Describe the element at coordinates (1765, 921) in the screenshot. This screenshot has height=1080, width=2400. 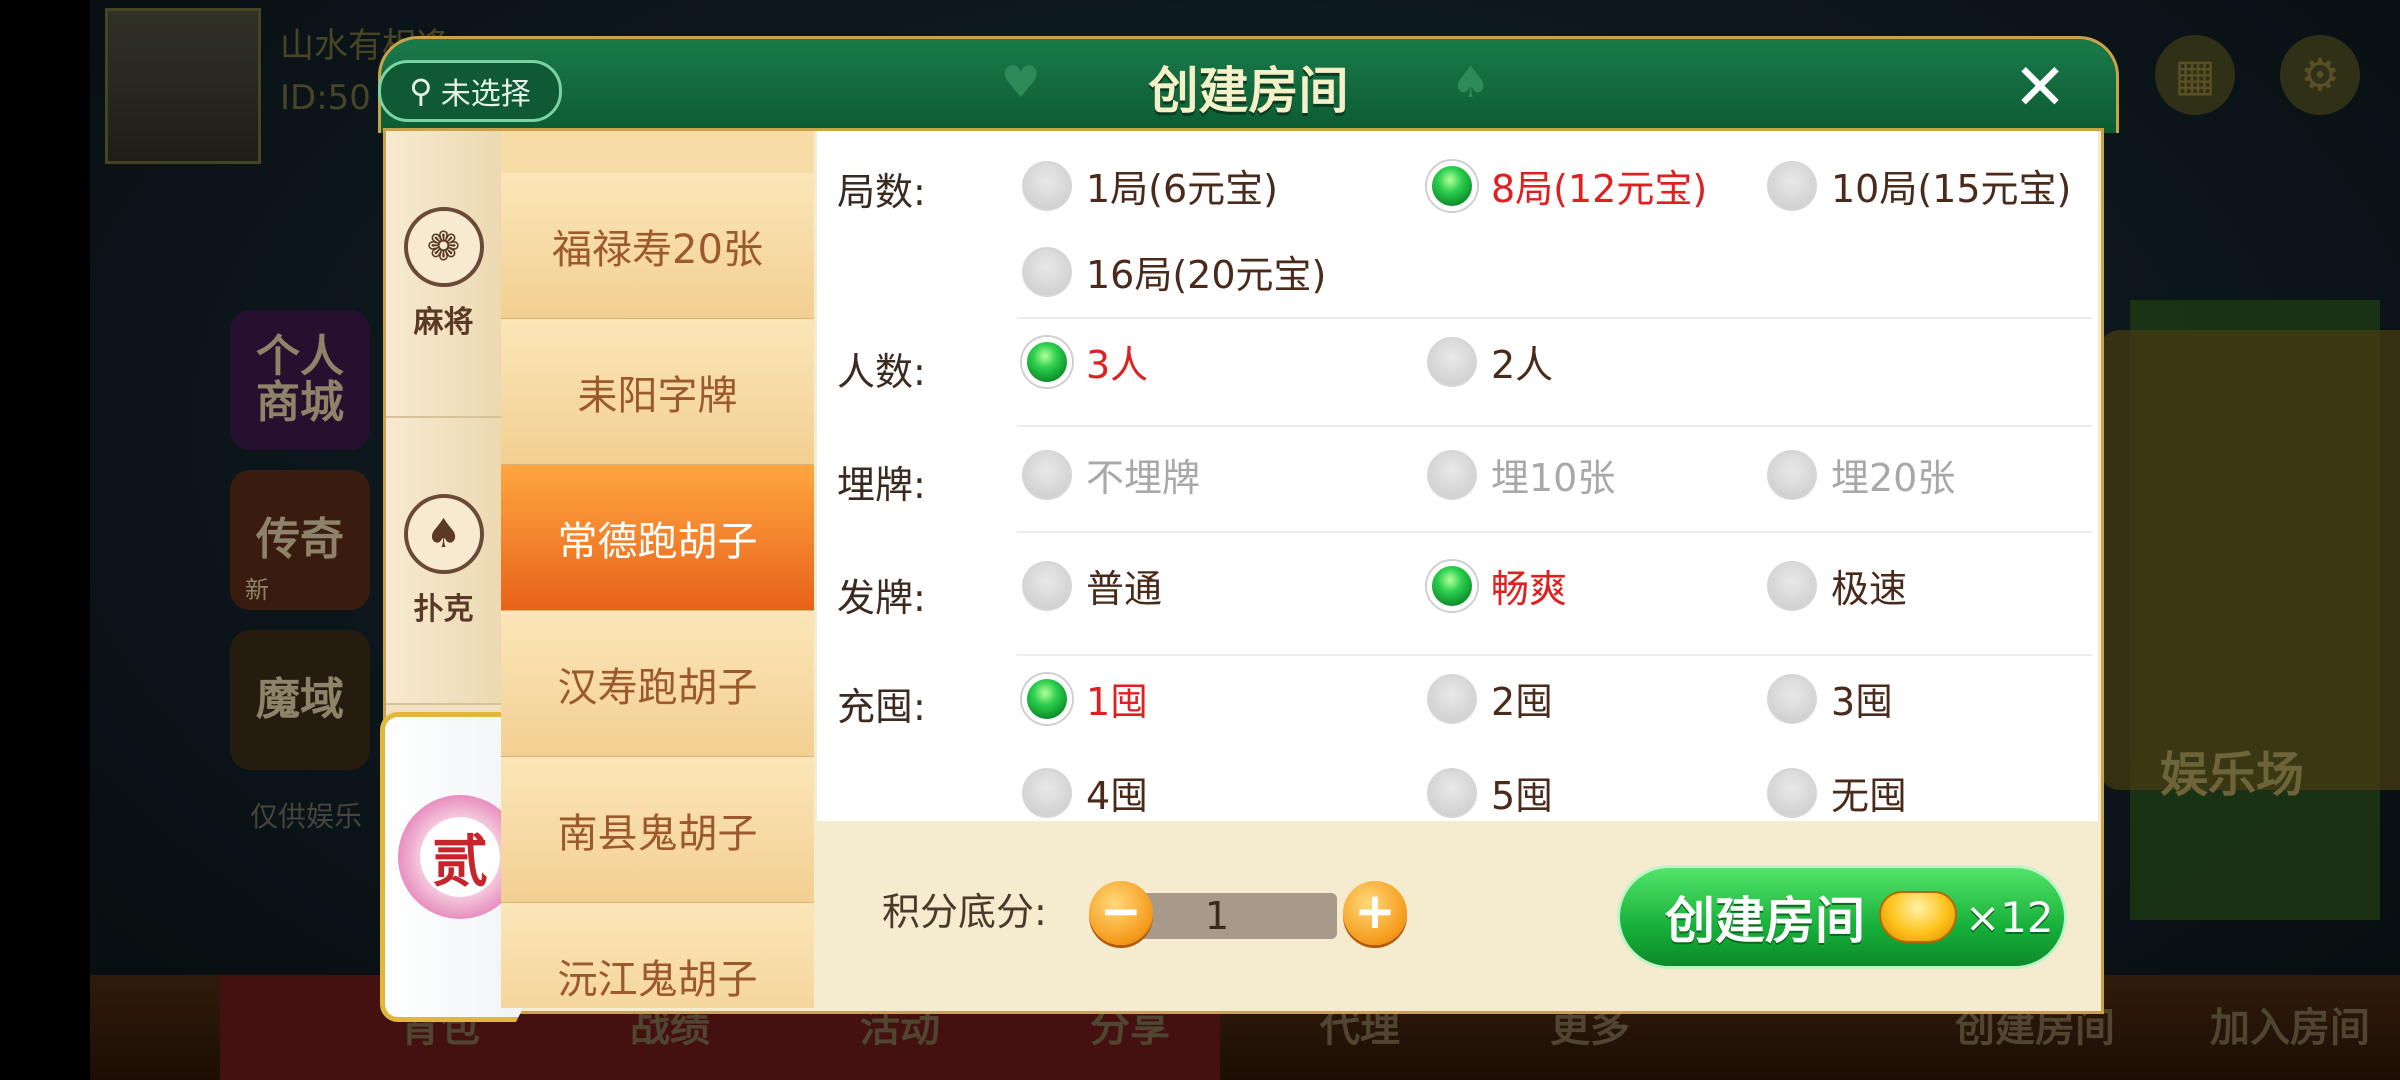
I see `create-room-label: 创建房间` at that location.